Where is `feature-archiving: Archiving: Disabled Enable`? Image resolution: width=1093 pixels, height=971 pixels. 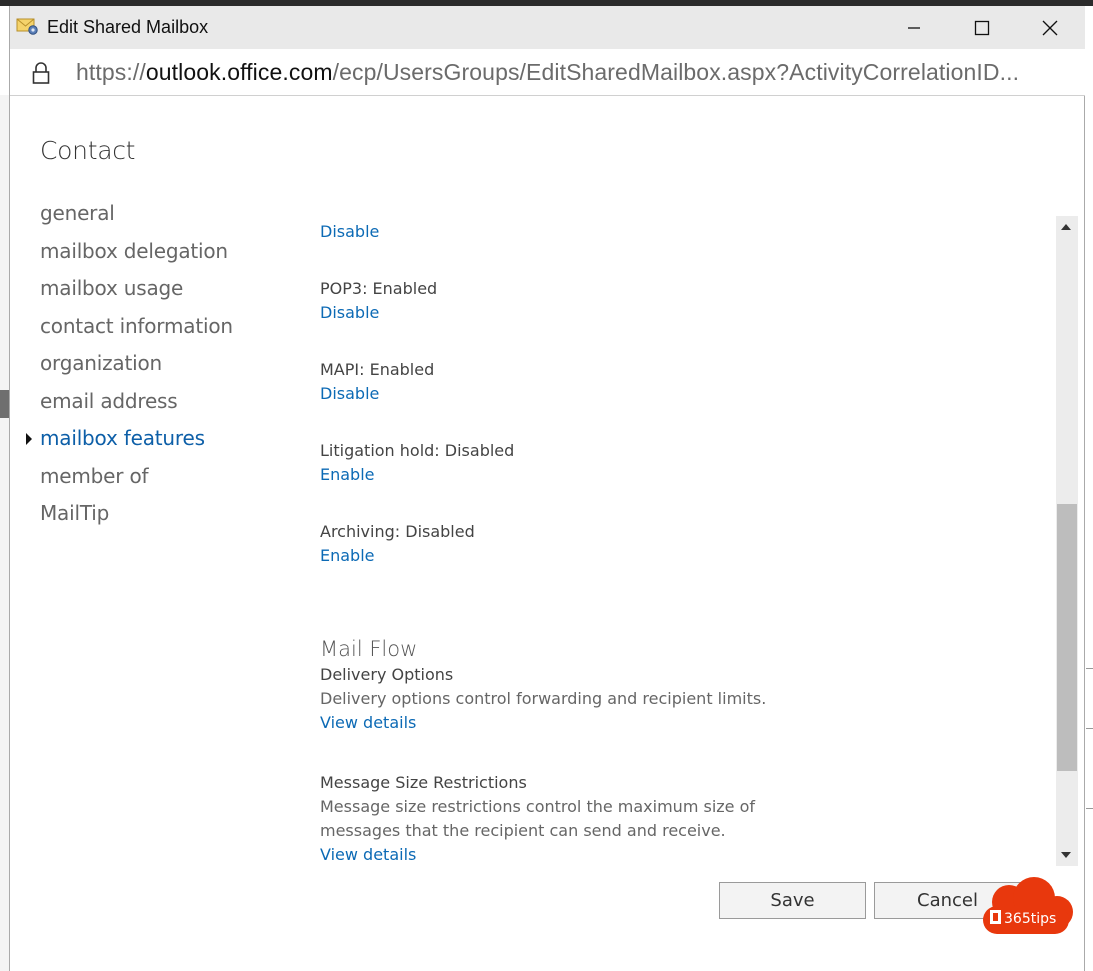
feature-archiving: Archiving: Disabled Enable is located at coordinates (397, 544).